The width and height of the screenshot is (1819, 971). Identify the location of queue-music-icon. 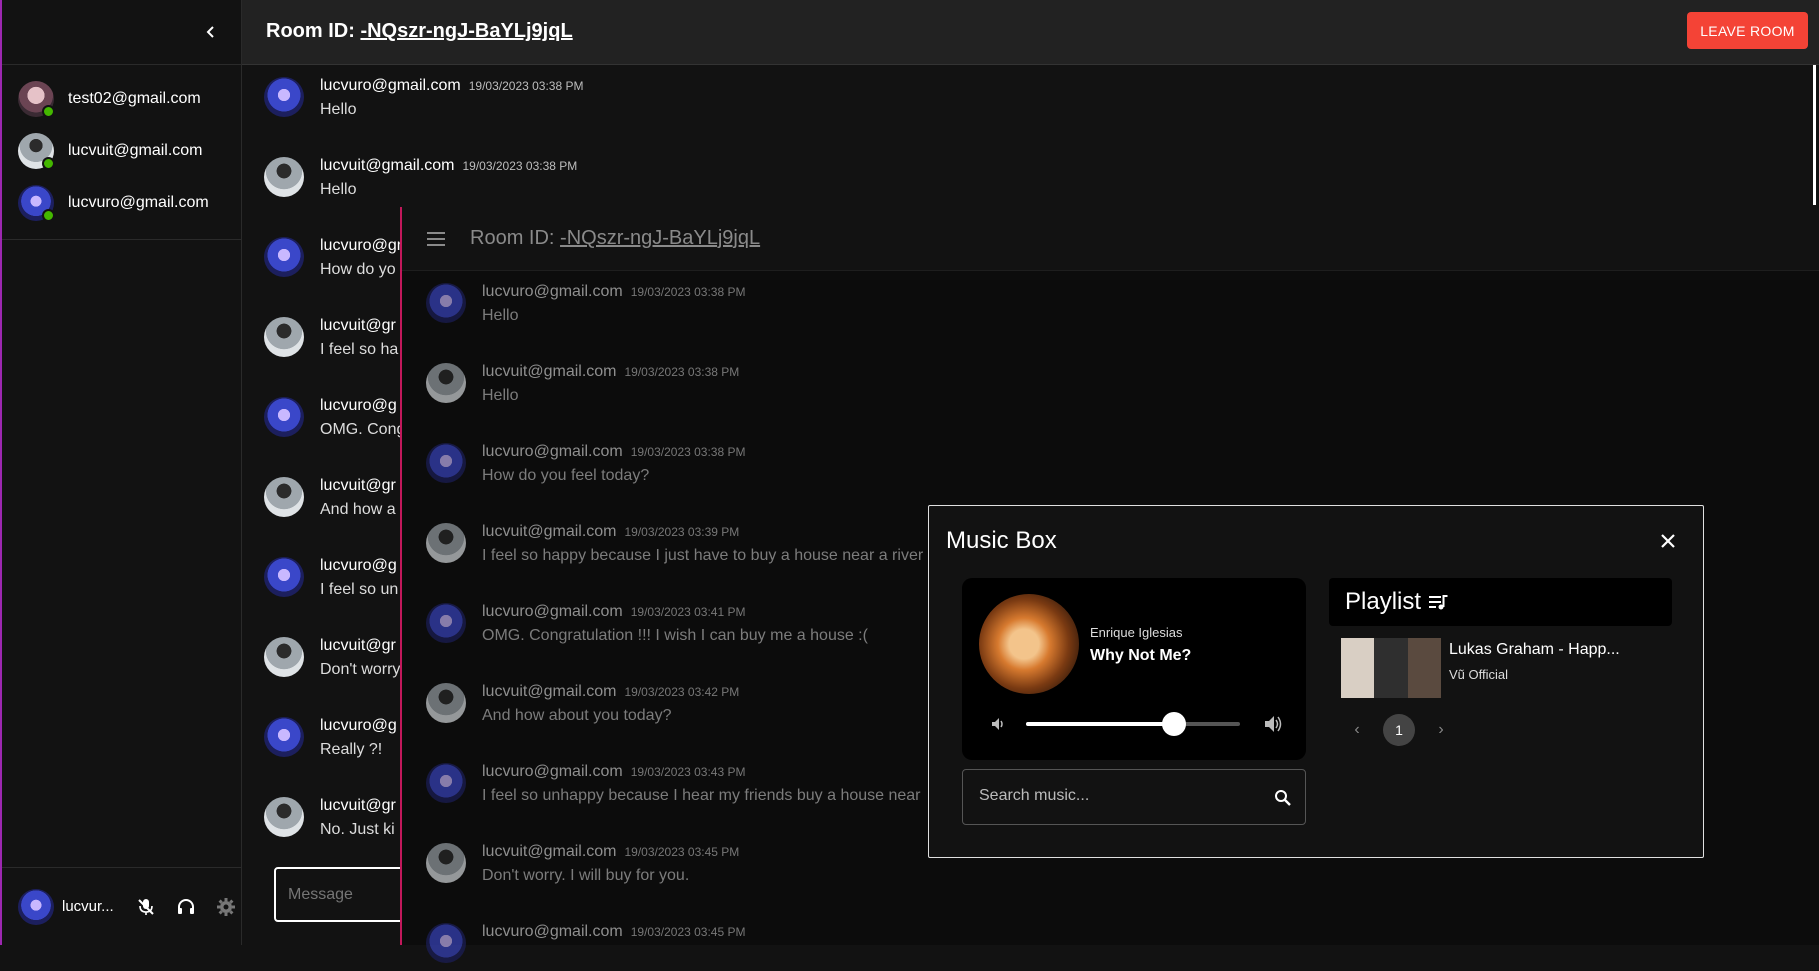
(1439, 603).